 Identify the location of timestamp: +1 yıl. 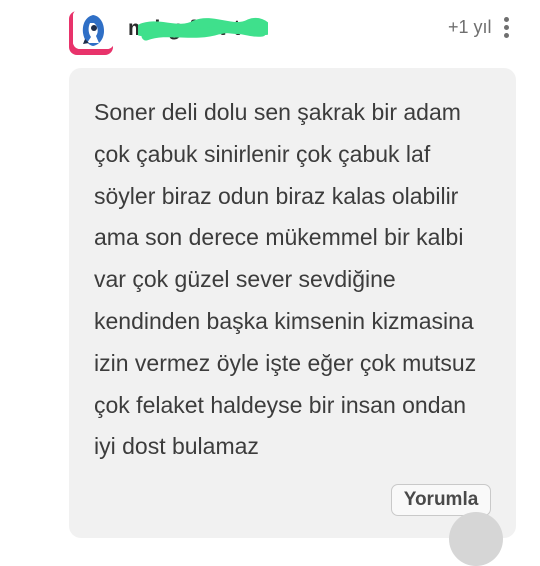
(470, 27).